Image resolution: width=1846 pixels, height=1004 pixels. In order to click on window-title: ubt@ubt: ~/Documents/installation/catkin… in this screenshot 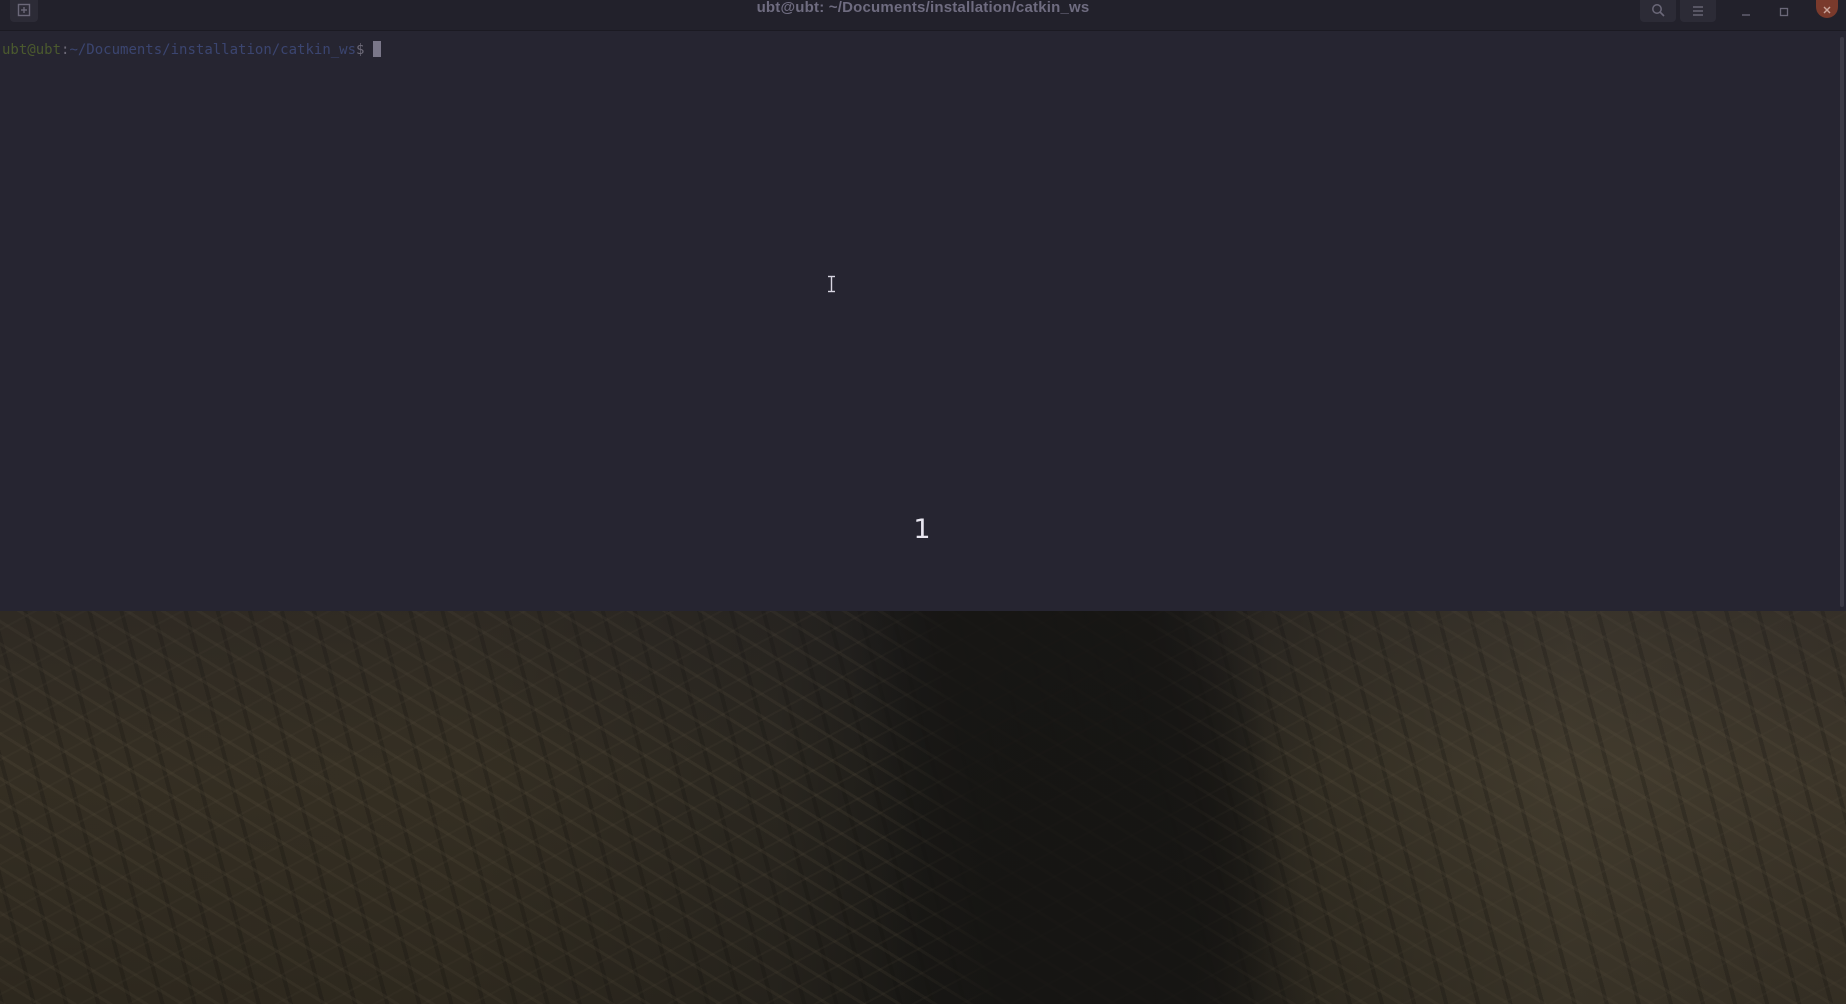, I will do `click(923, 8)`.